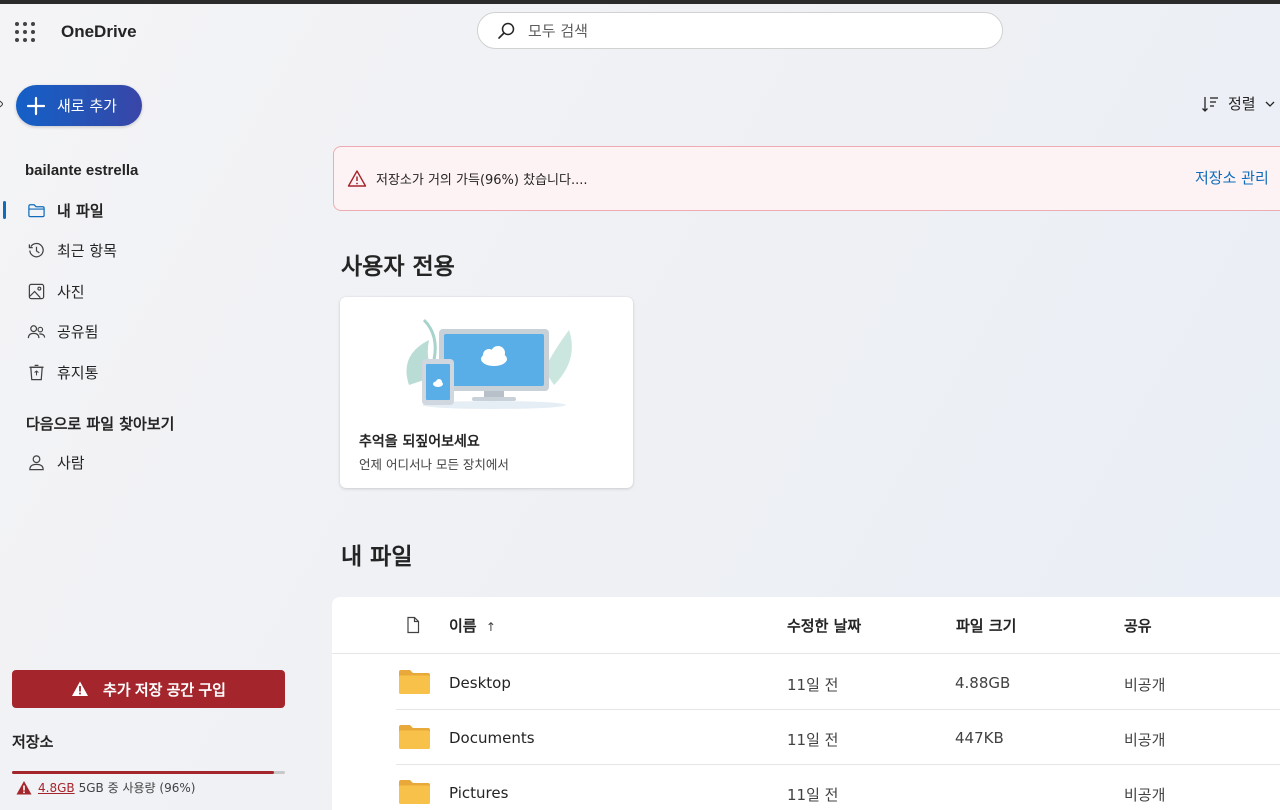 The width and height of the screenshot is (1280, 810). Describe the element at coordinates (983, 683) in the screenshot. I see `file-size: 4.88GB` at that location.